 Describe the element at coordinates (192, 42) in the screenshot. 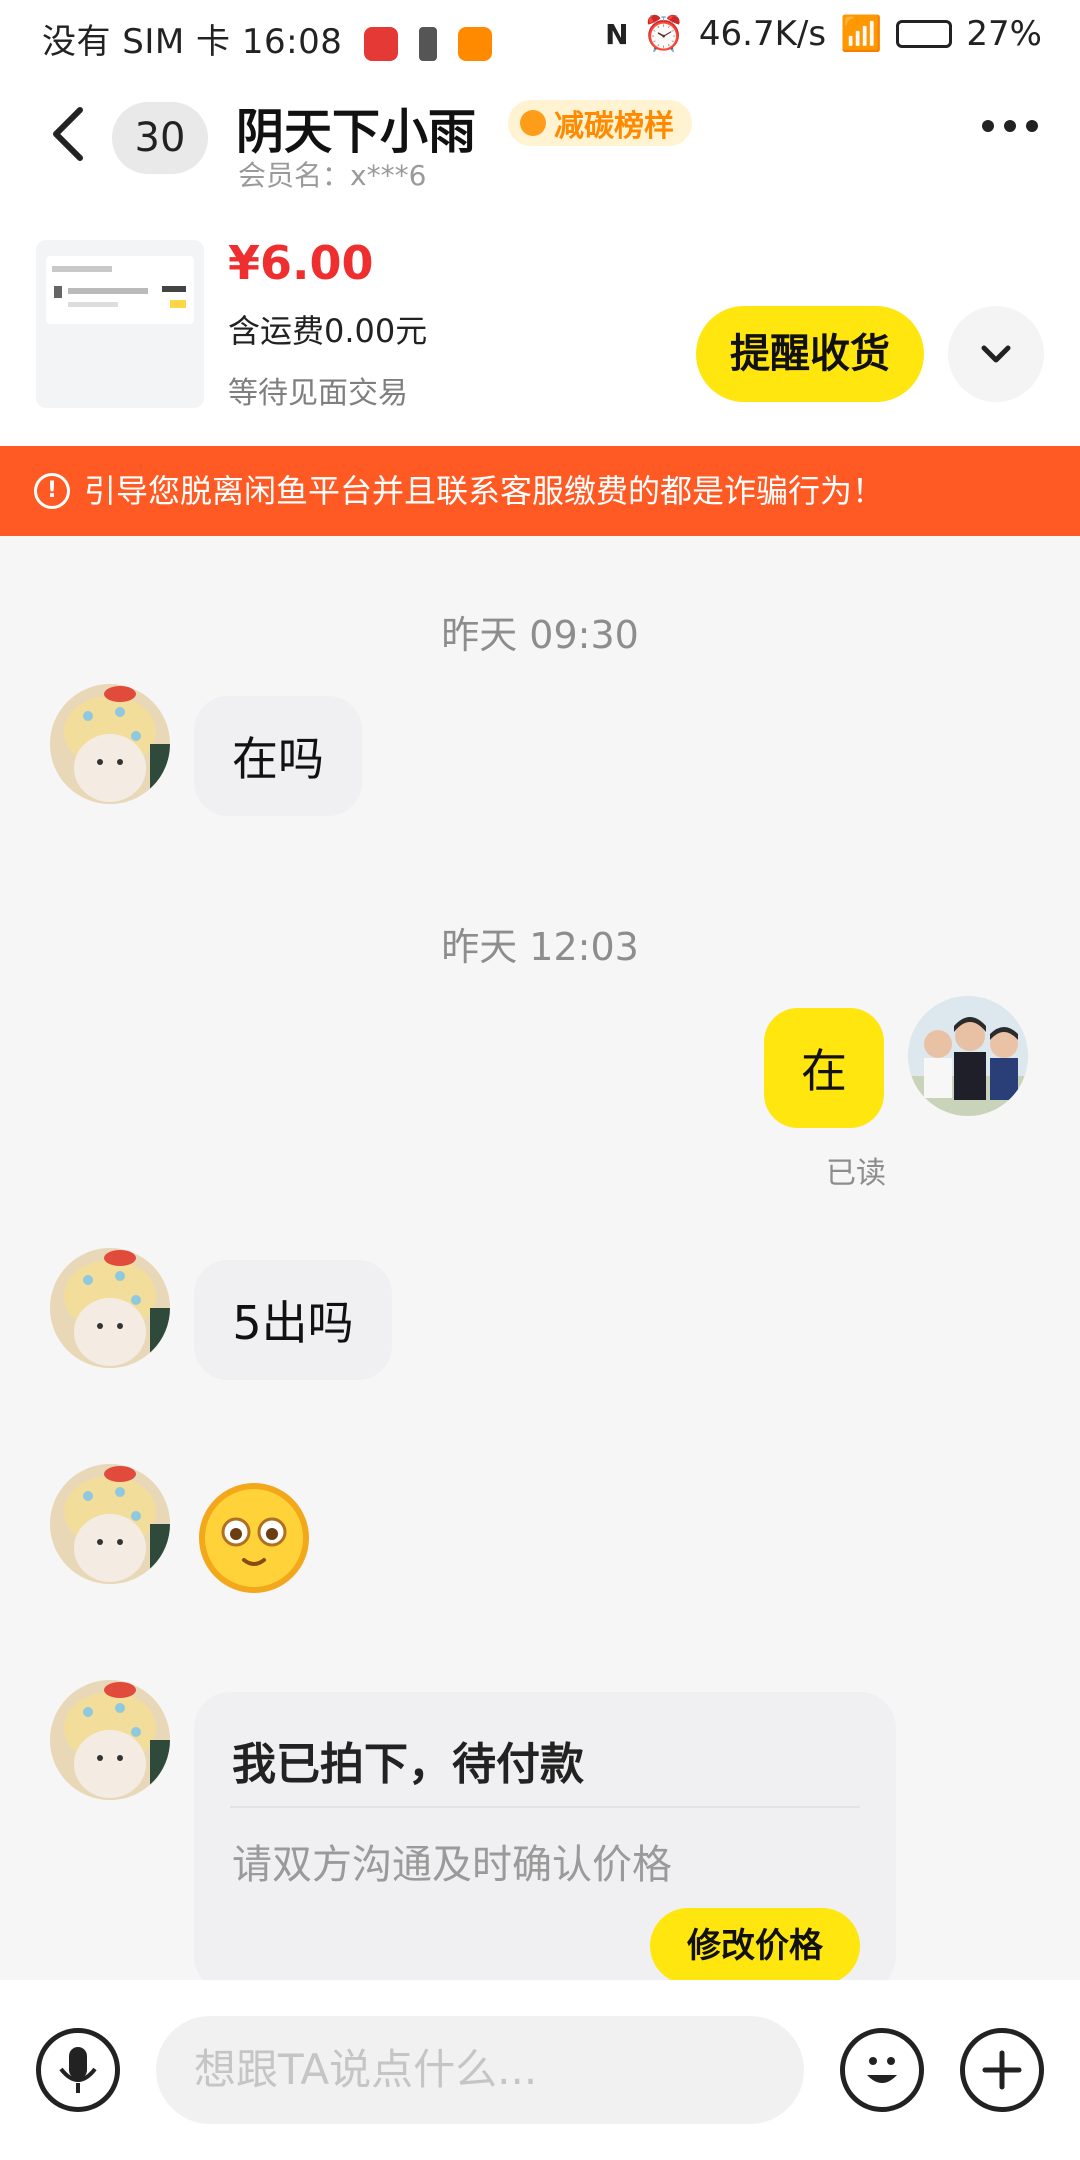

I see `status-time: 没有 SIM 卡 16:08` at that location.